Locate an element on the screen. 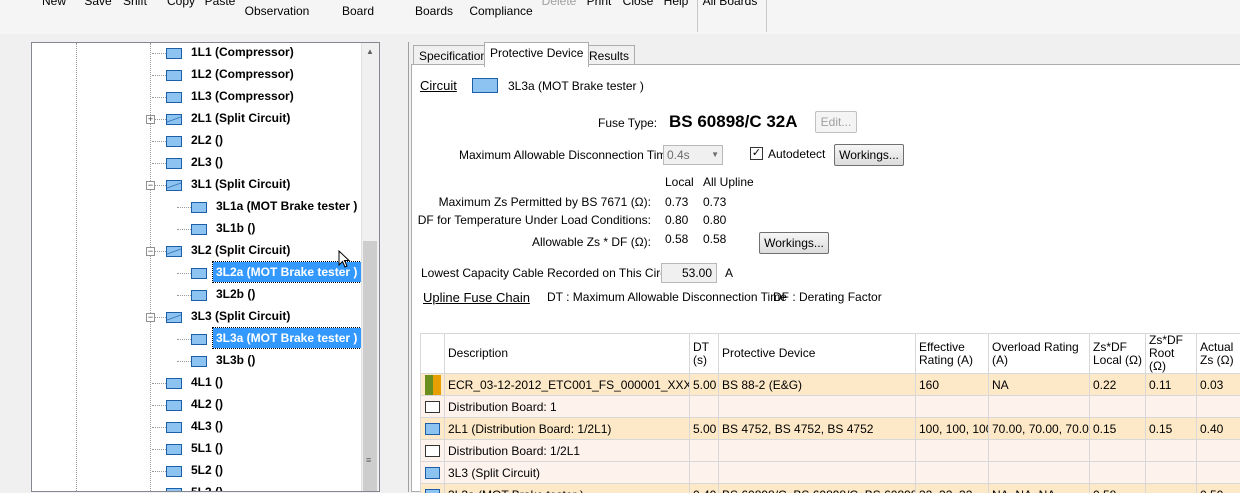 The height and width of the screenshot is (493, 1240). tree-item-label: 4L3 () is located at coordinates (207, 426).